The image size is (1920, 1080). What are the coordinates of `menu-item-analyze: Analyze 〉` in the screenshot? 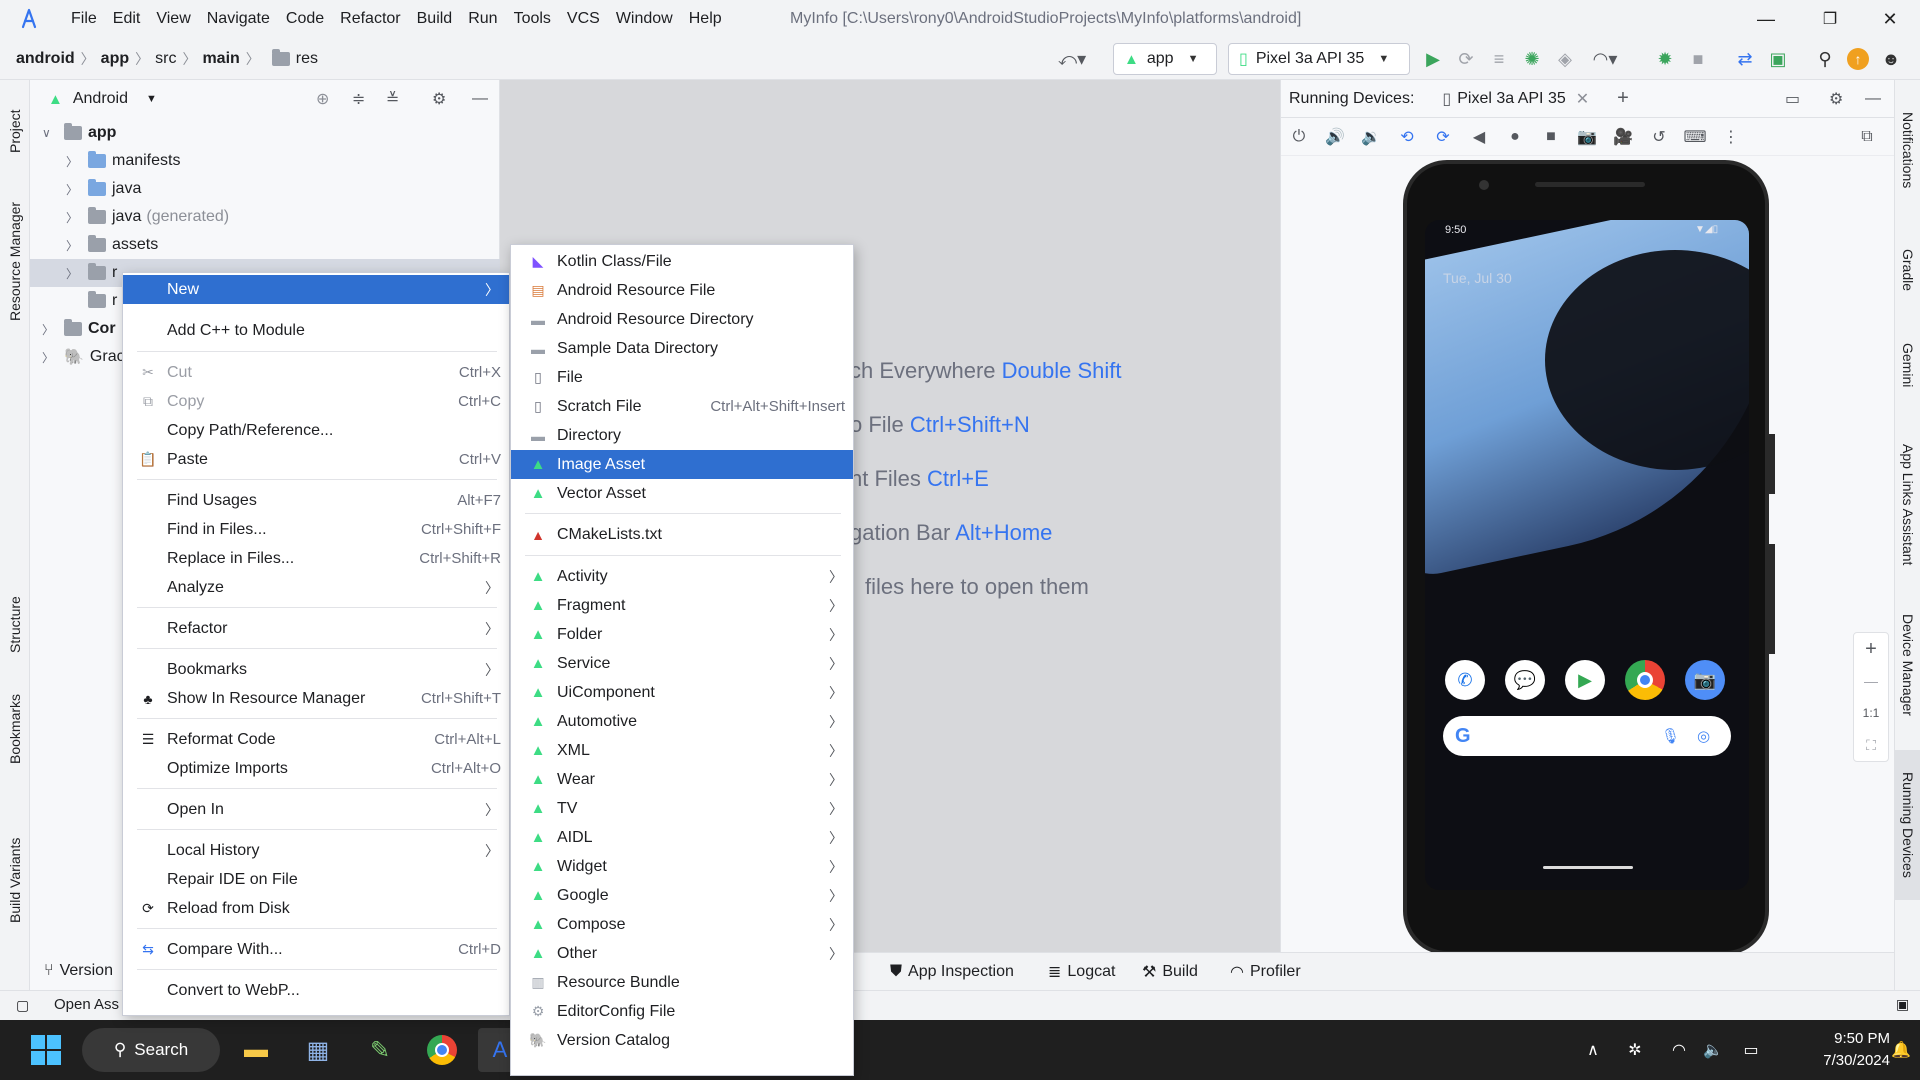 It's located at (316, 587).